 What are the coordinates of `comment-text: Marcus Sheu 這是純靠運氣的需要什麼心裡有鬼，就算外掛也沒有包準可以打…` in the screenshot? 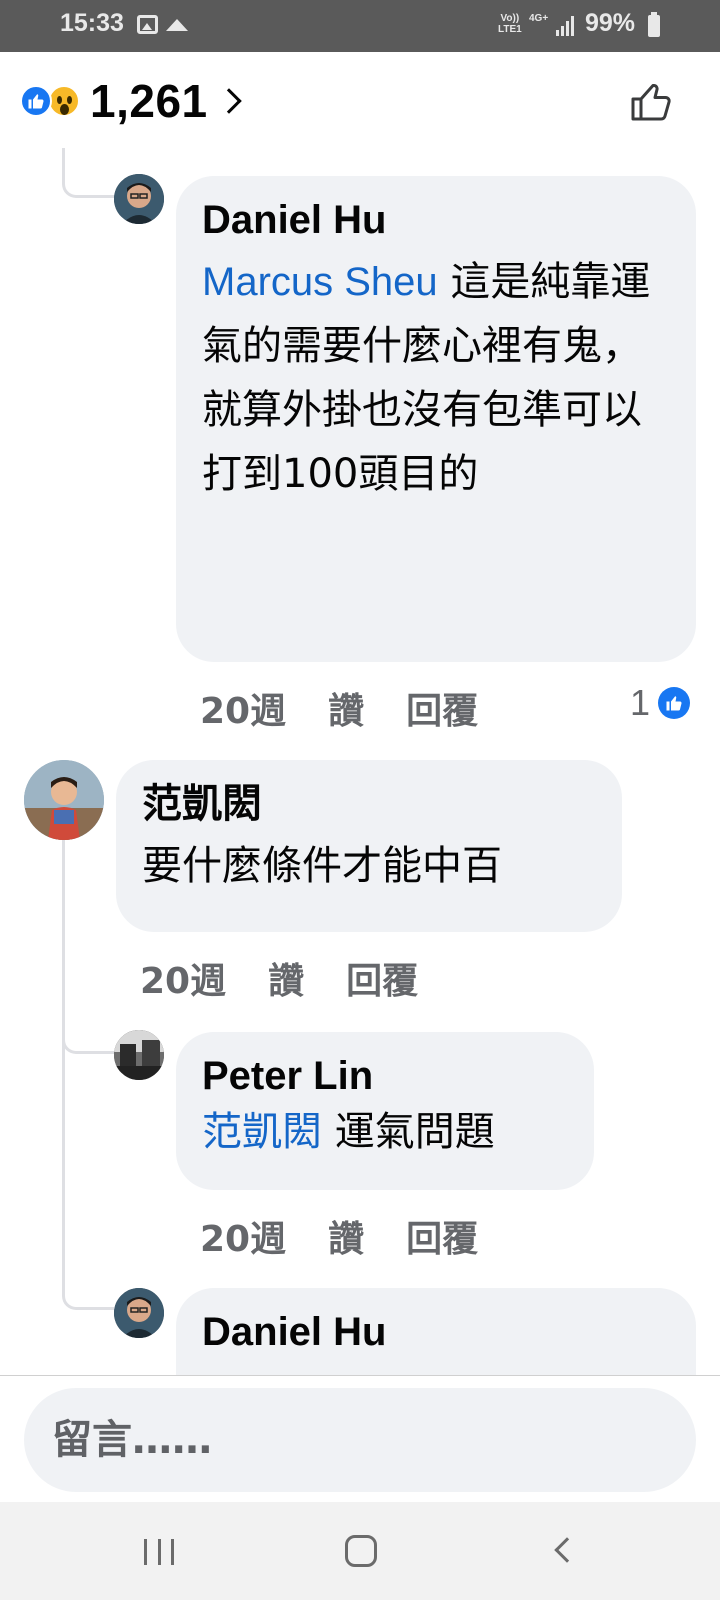 It's located at (426, 378).